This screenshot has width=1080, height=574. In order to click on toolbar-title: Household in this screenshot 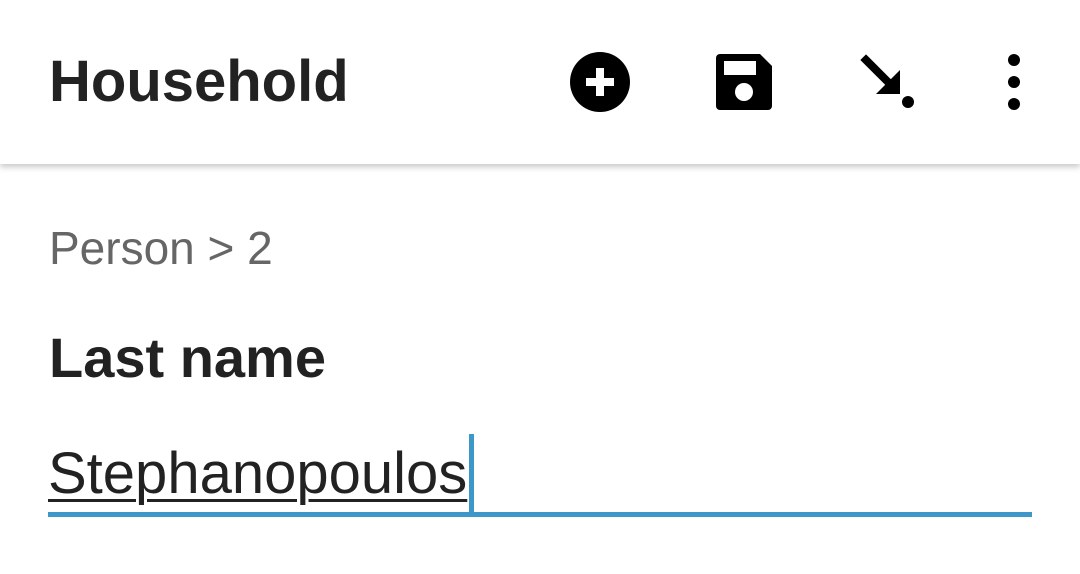, I will do `click(199, 81)`.